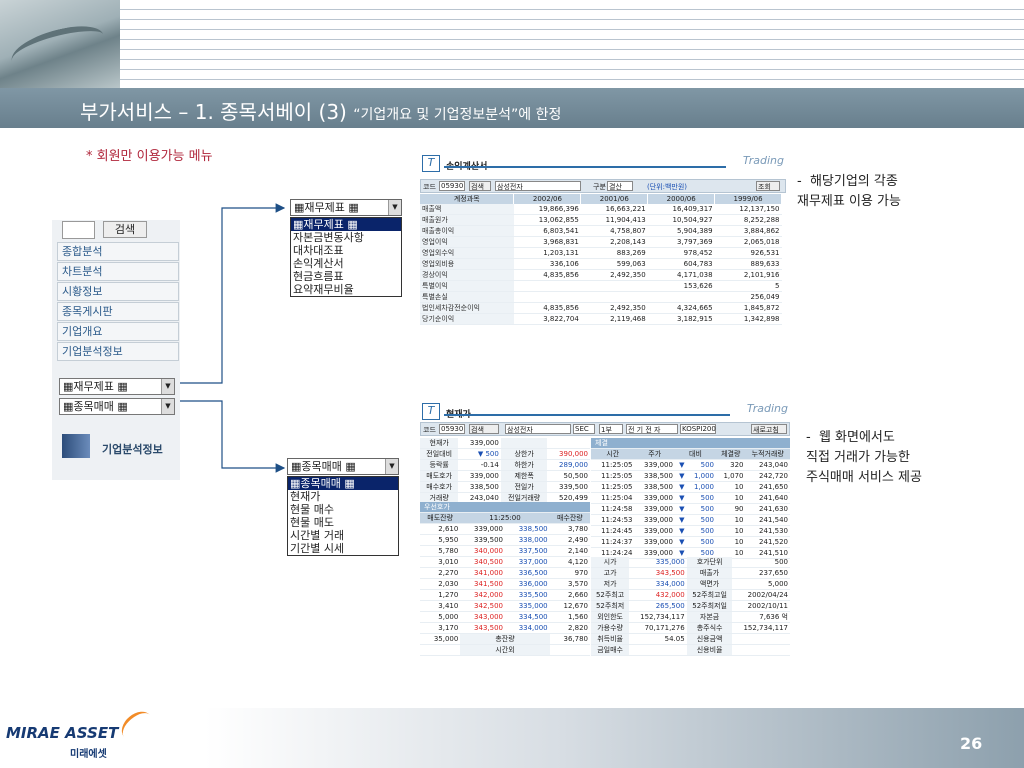 Image resolution: width=1024 pixels, height=768 pixels. What do you see at coordinates (614, 275) in the screenshot?
I see `table-cell: 2,492,350` at bounding box center [614, 275].